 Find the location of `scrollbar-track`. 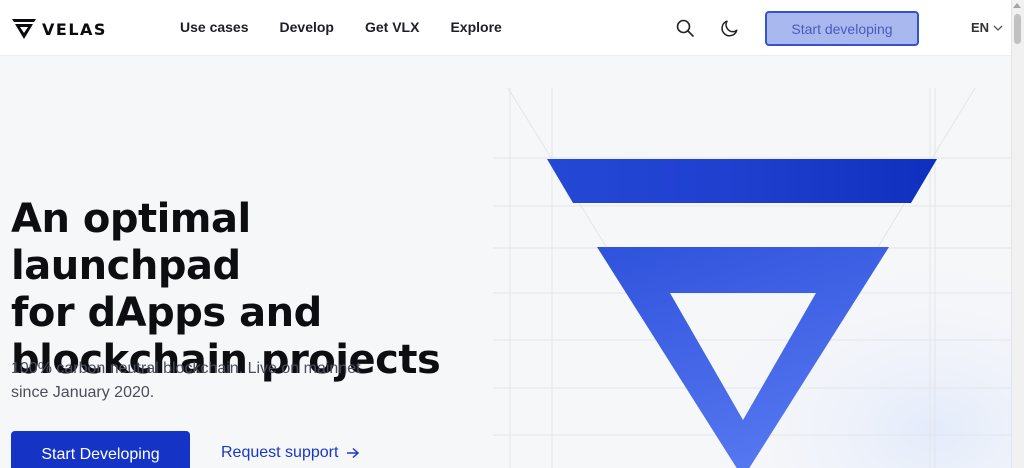

scrollbar-track is located at coordinates (1017, 234).